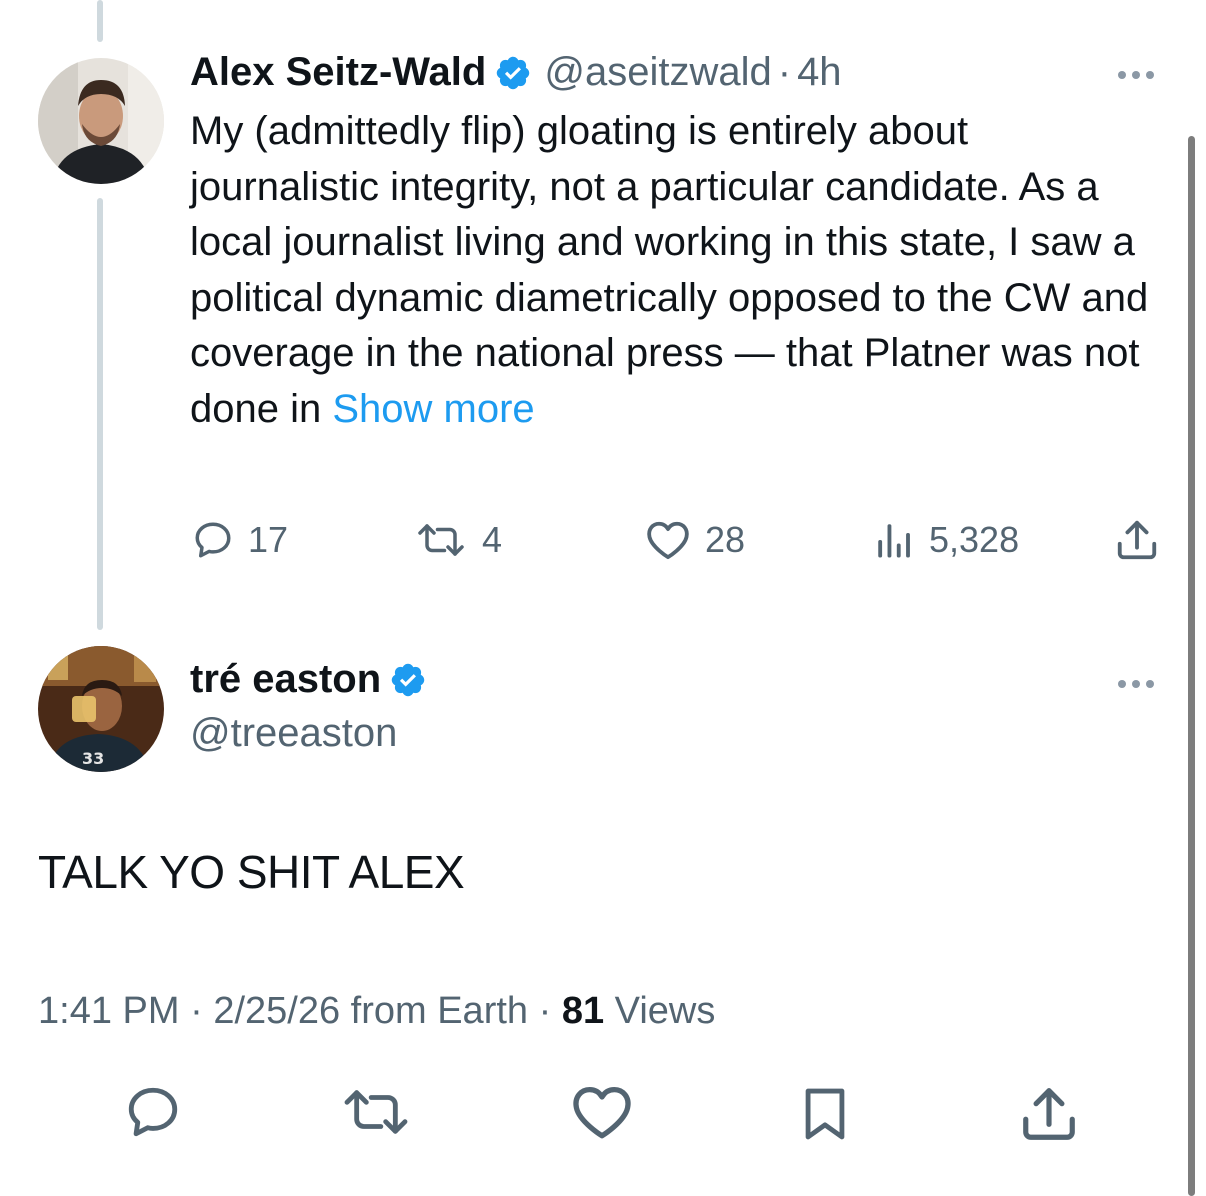 This screenshot has height=1196, width=1206. I want to click on reply-tweet-text: TALK YO SHIT ALEX, so click(251, 872).